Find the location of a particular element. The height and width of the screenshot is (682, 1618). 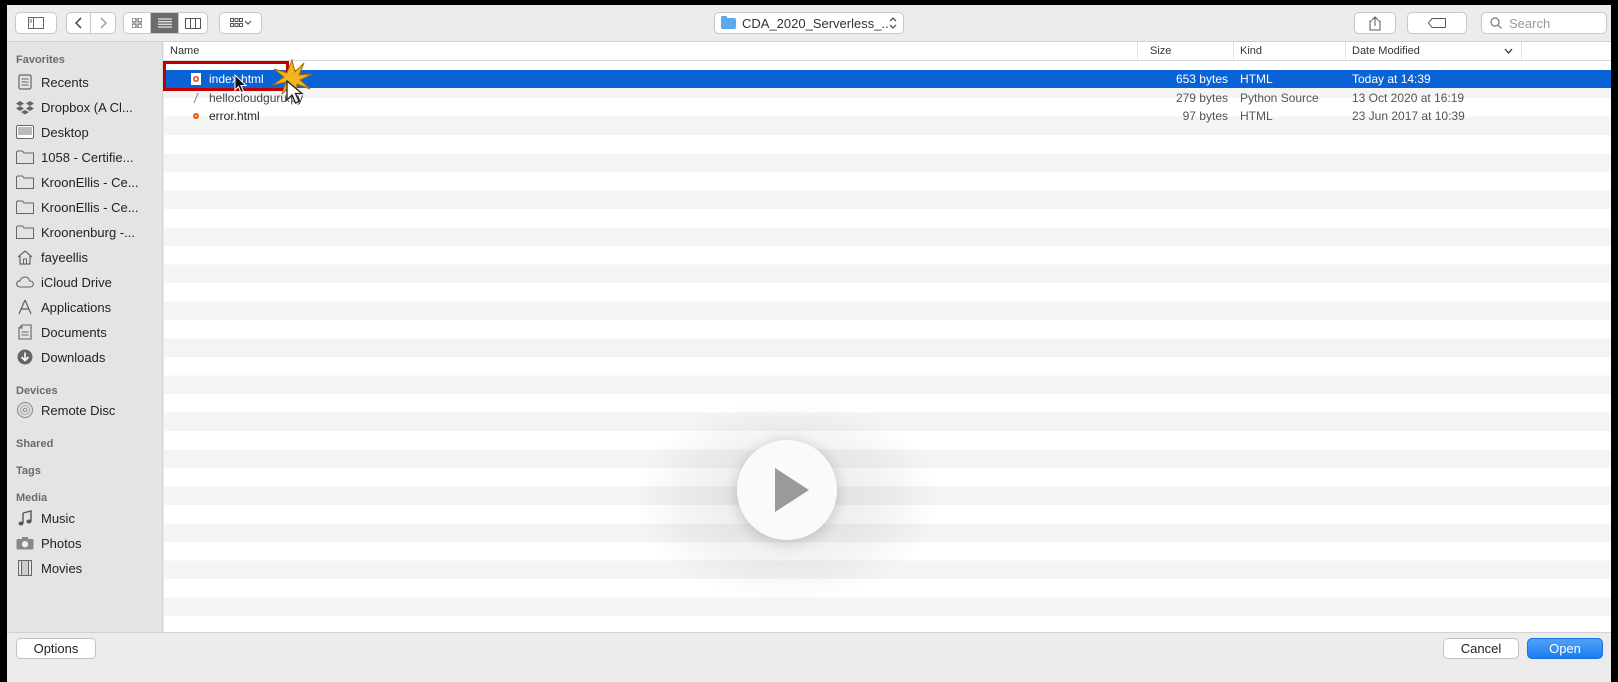

open-button: Open is located at coordinates (1565, 648).